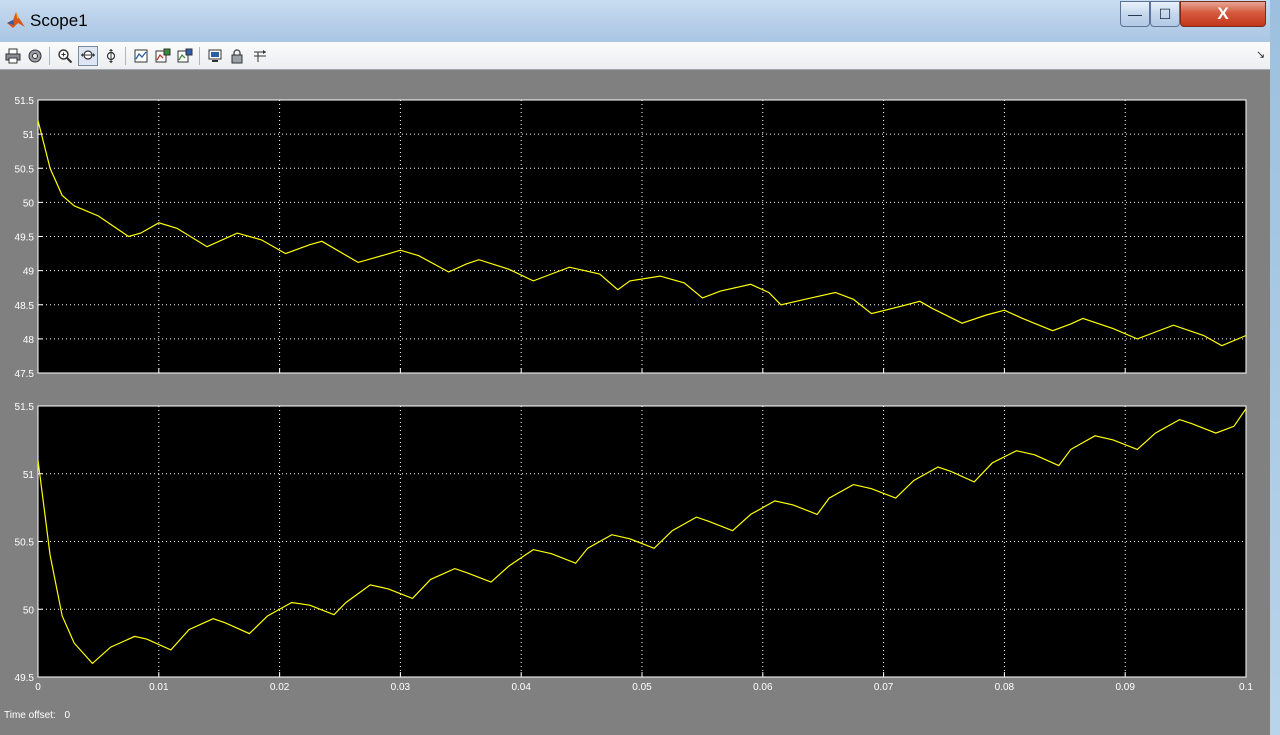  What do you see at coordinates (1125, 687) in the screenshot?
I see `x-tick-label: 0.09` at bounding box center [1125, 687].